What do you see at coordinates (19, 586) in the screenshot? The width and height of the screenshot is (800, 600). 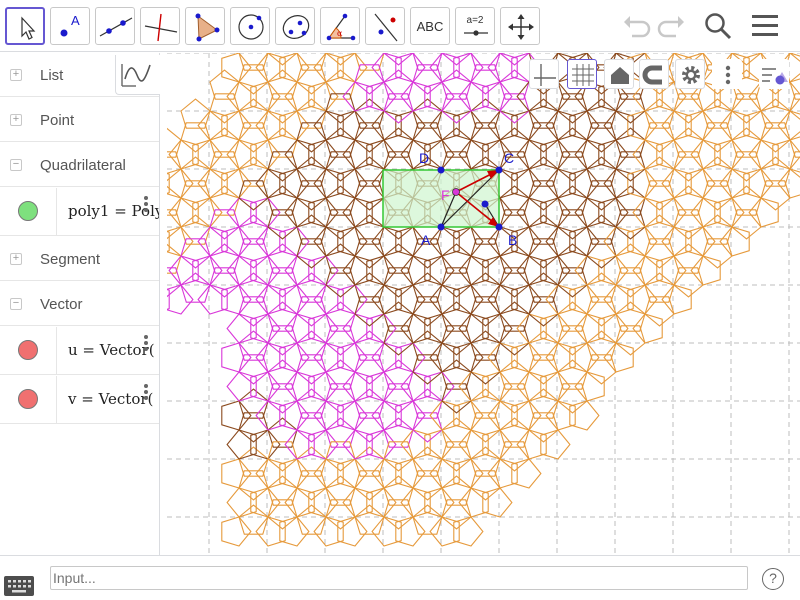 I see `keyboard-button` at bounding box center [19, 586].